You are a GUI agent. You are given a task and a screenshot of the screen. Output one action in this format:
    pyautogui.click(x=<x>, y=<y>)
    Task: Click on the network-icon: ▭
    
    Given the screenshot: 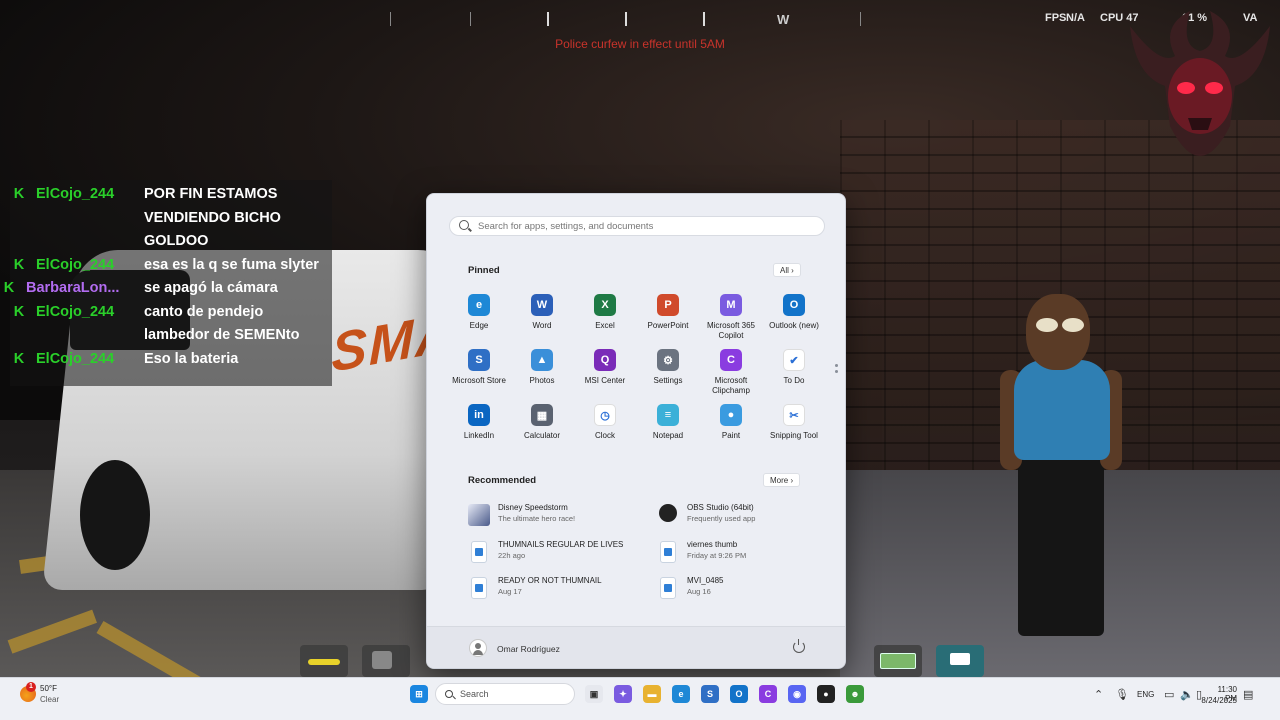 What is the action you would take?
    pyautogui.click(x=1169, y=694)
    